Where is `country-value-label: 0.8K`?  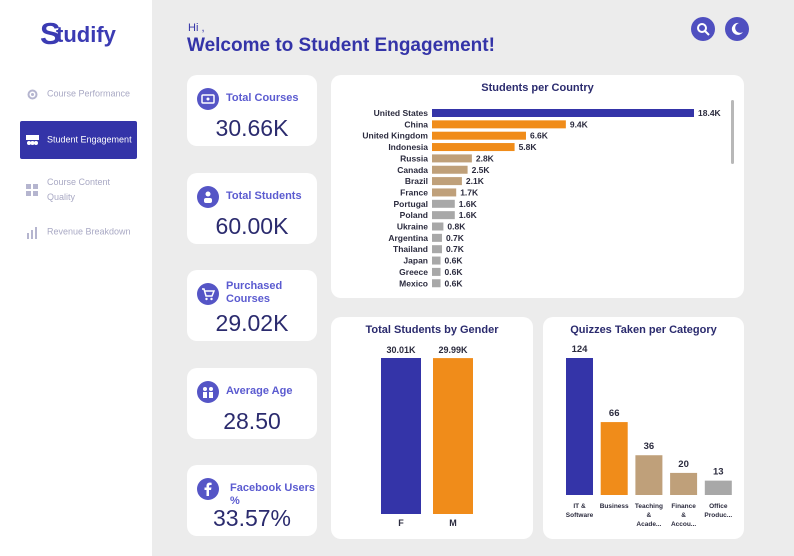 country-value-label: 0.8K is located at coordinates (456, 227).